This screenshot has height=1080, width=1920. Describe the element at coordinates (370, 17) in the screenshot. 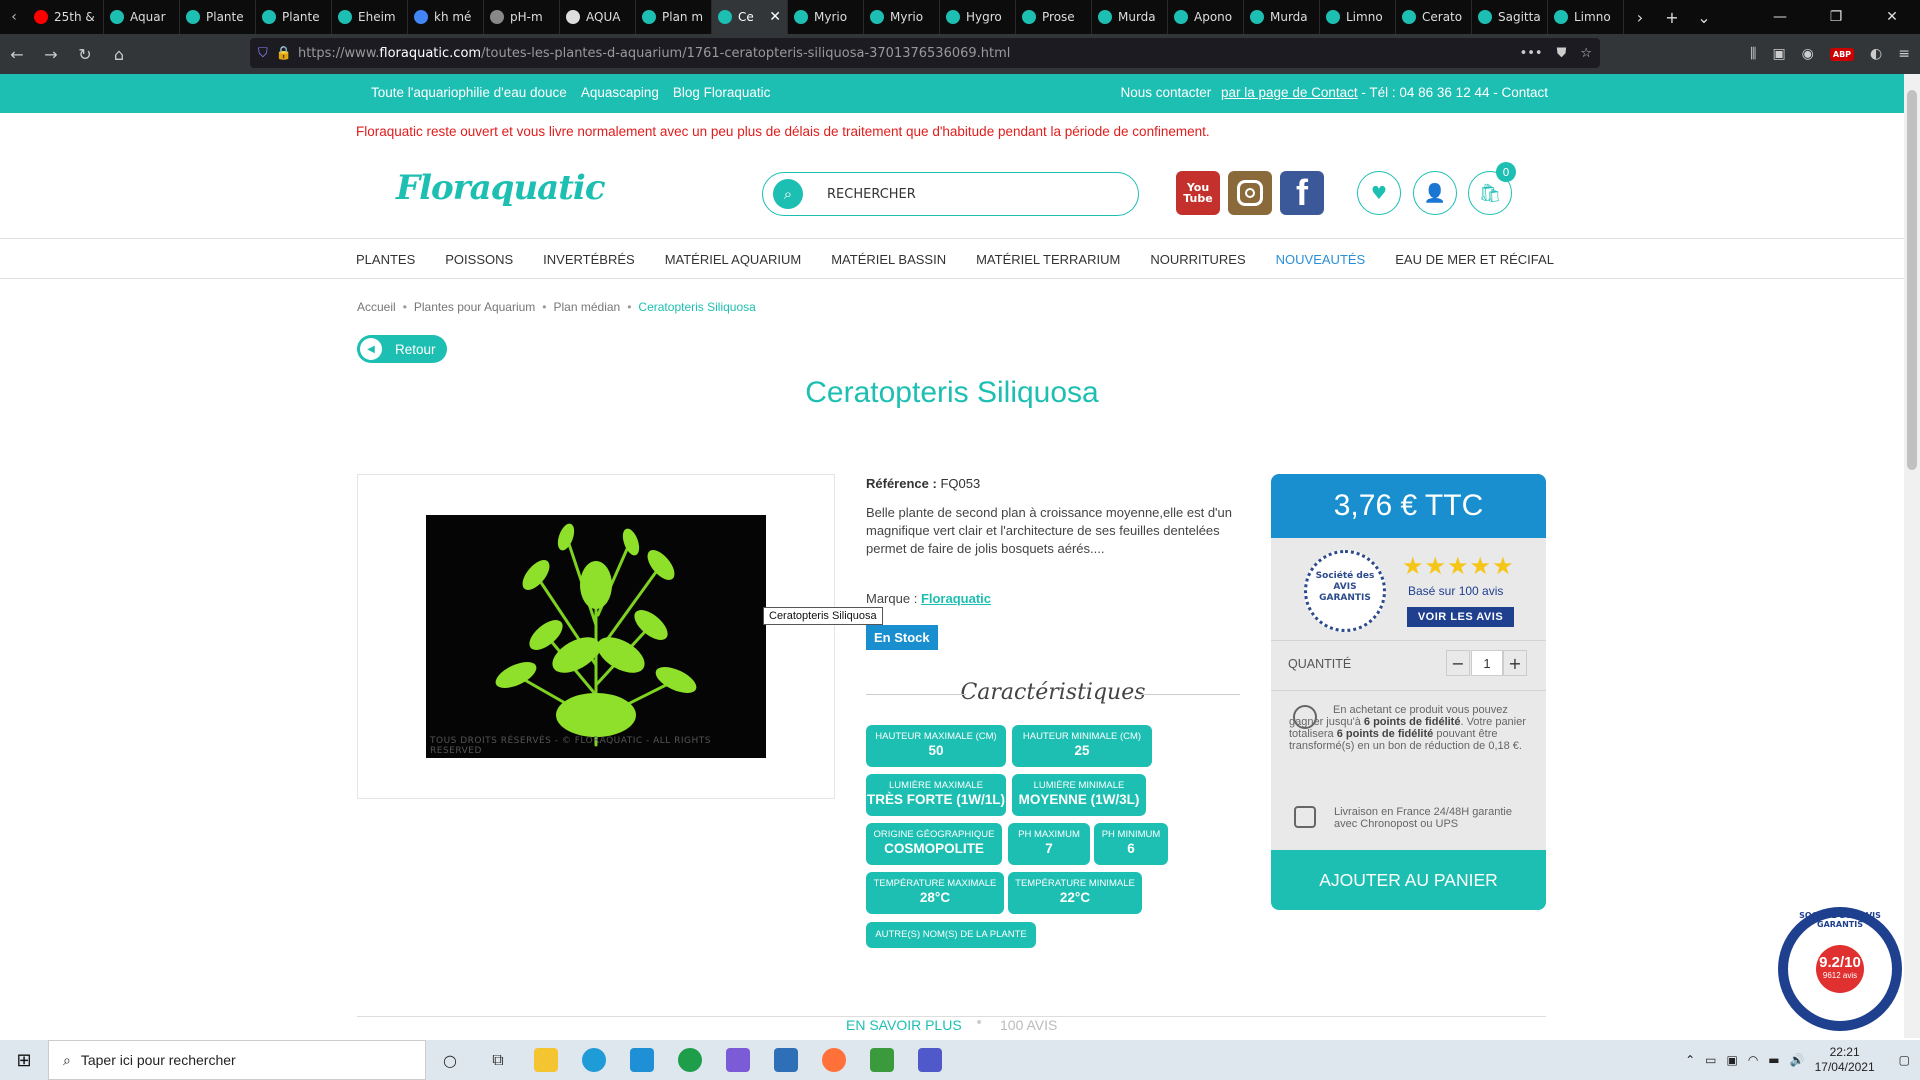

I see `browser-tab: Eheim` at that location.